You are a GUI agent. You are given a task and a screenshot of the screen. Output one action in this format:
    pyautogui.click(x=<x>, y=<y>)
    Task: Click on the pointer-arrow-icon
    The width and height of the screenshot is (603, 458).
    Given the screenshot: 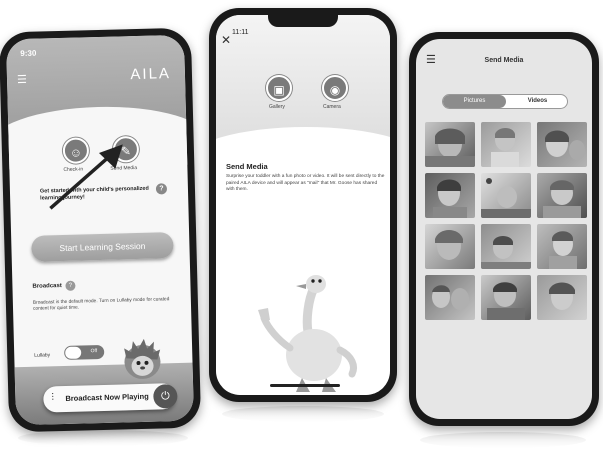 What is the action you would take?
    pyautogui.click(x=86, y=177)
    